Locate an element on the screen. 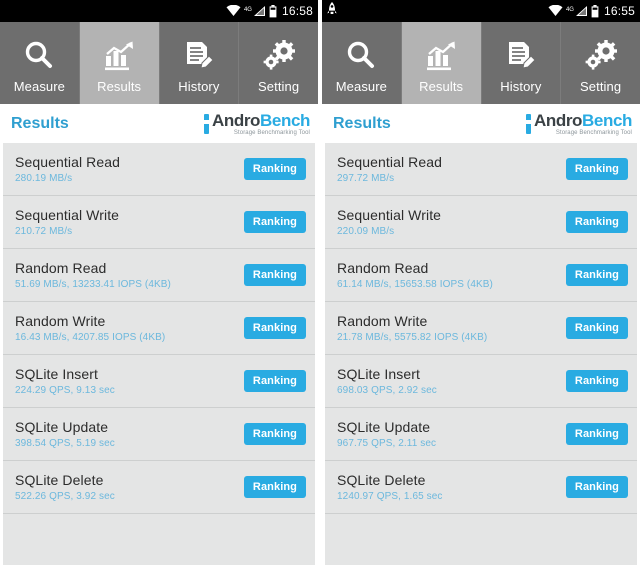 This screenshot has height=568, width=640. status-bar: 4G 16:55 is located at coordinates (481, 11).